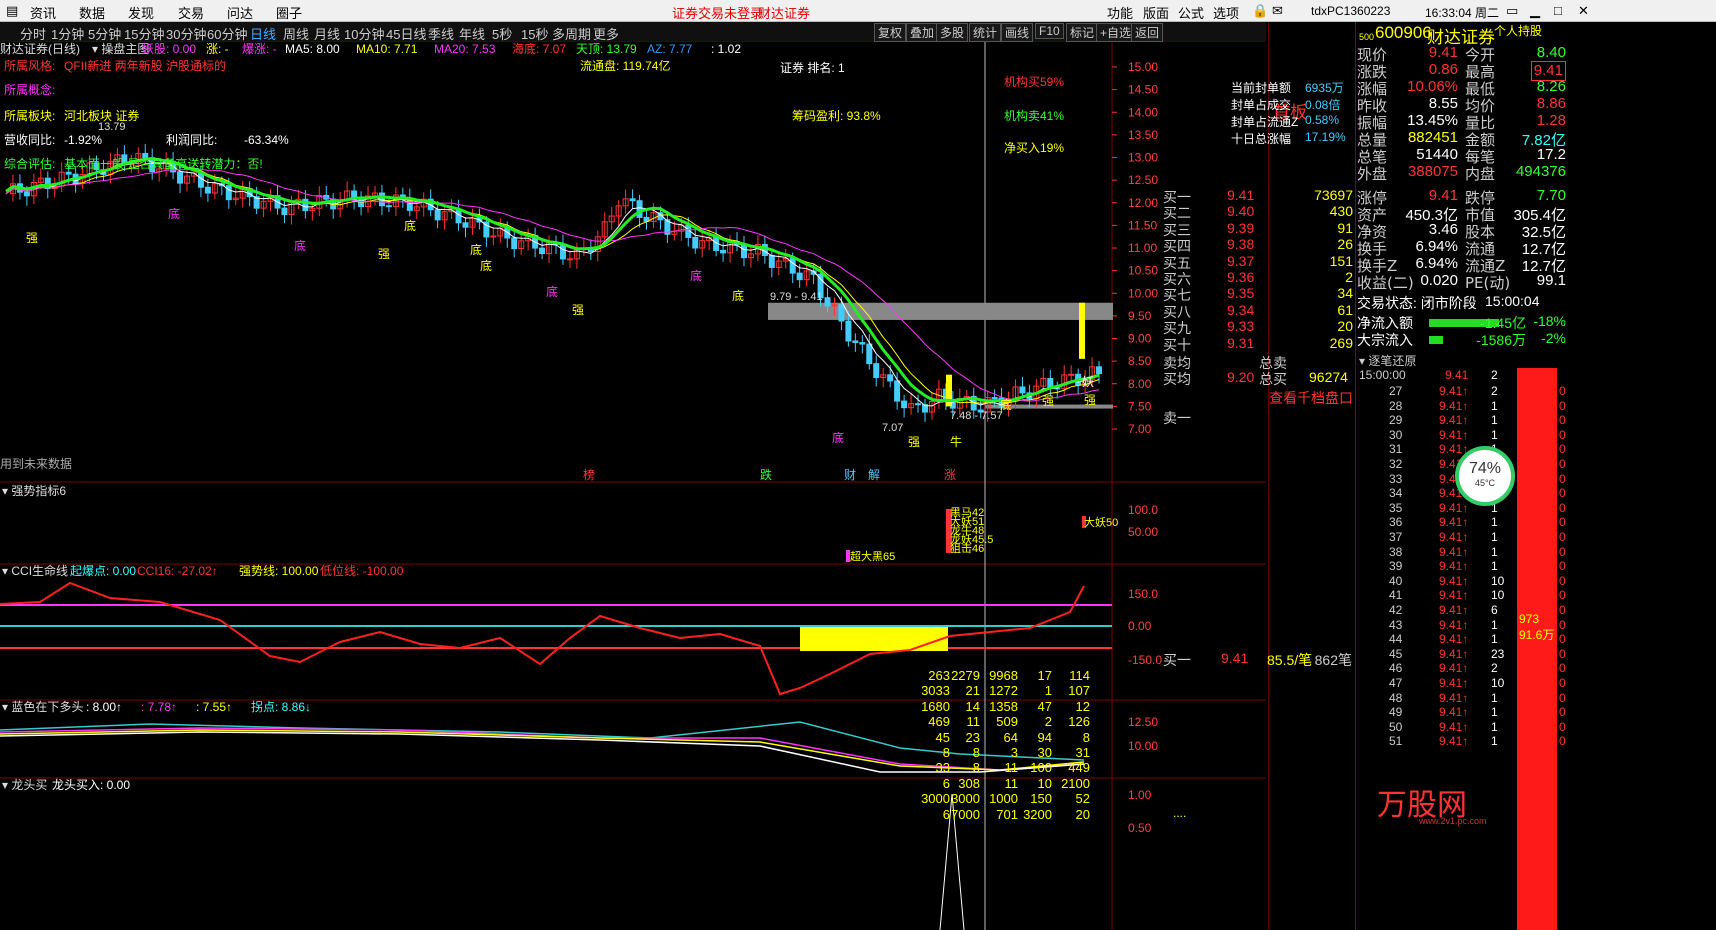  I want to click on resistance-band, so click(940, 311).